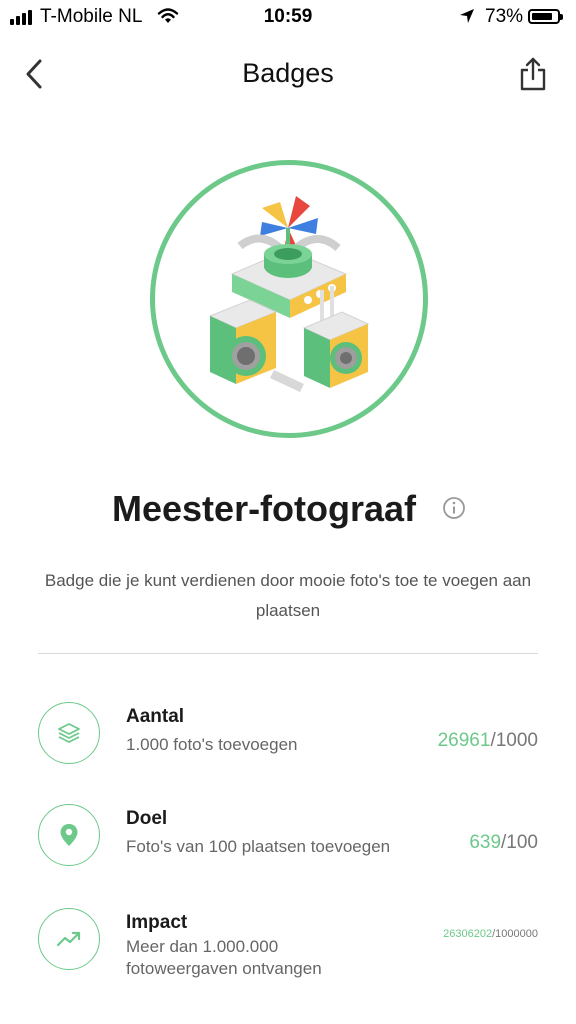  Describe the element at coordinates (69, 733) in the screenshot. I see `layers-icon` at that location.